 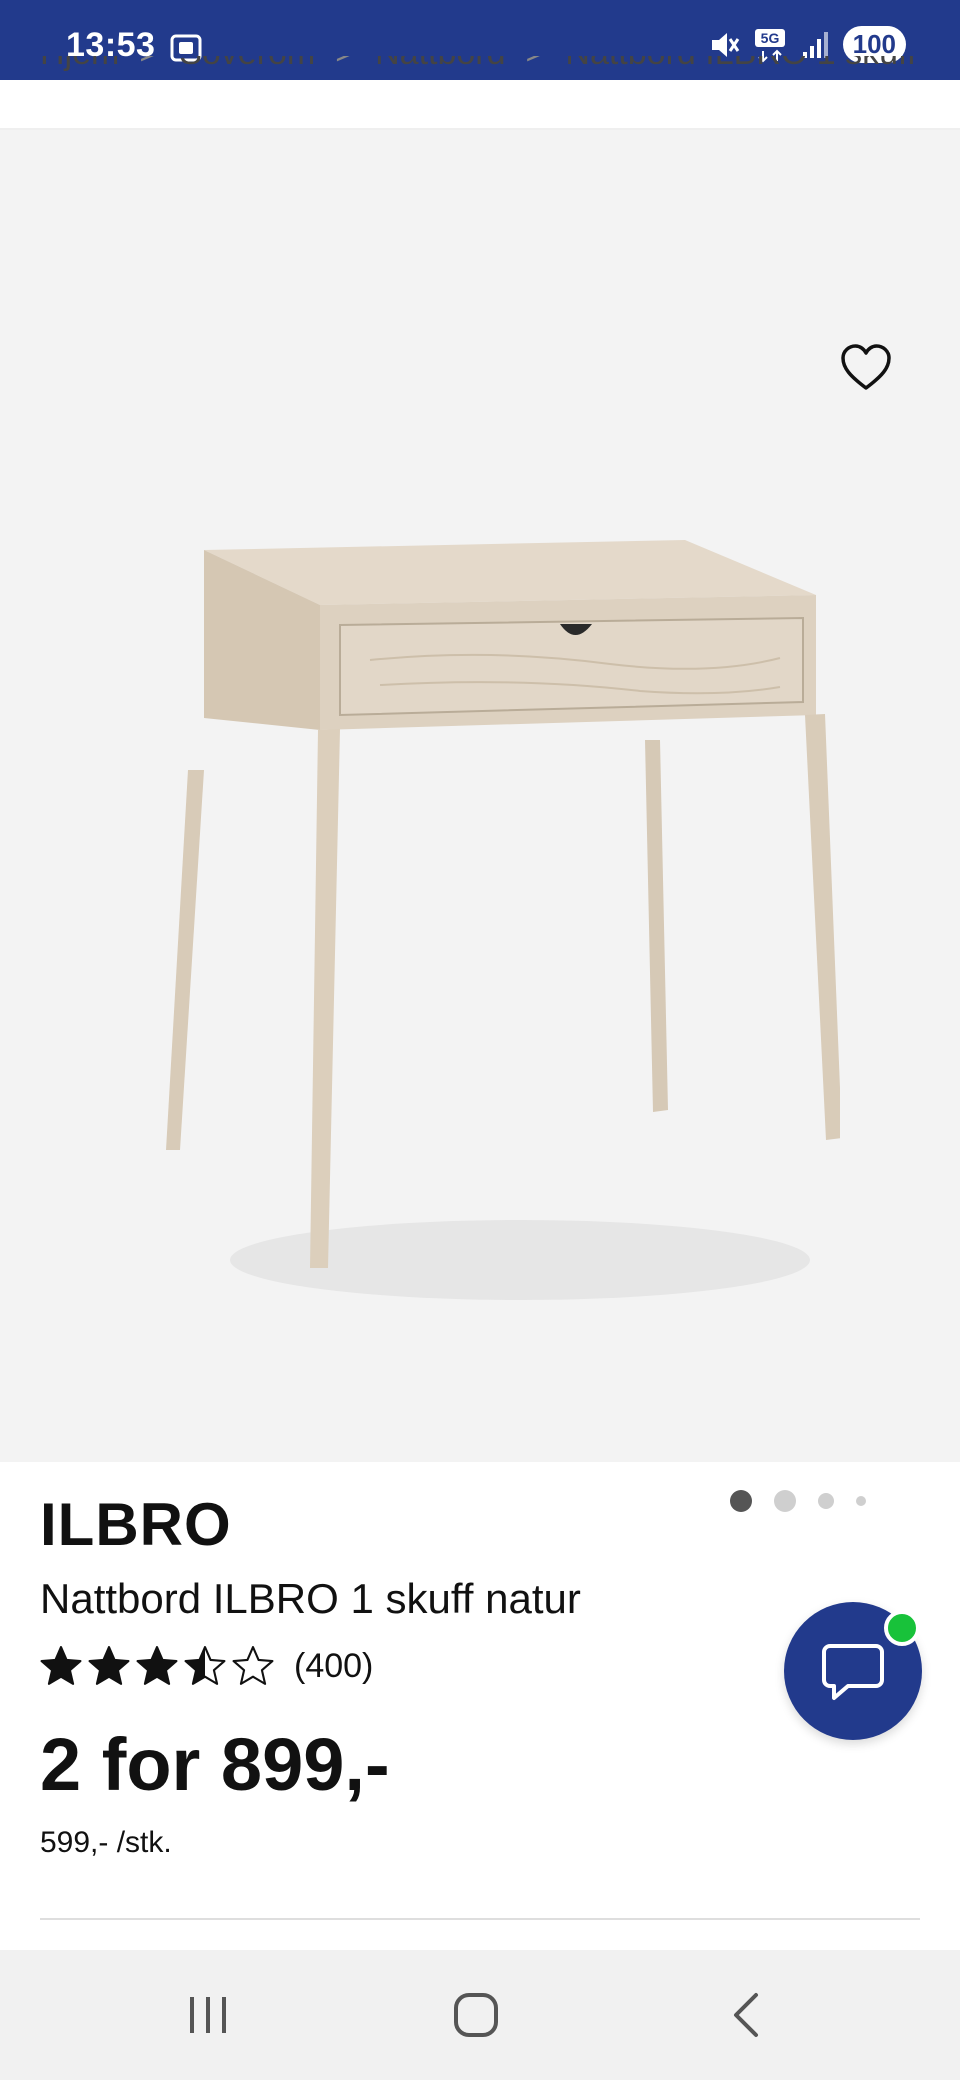 I want to click on favorite-button, so click(x=866, y=368).